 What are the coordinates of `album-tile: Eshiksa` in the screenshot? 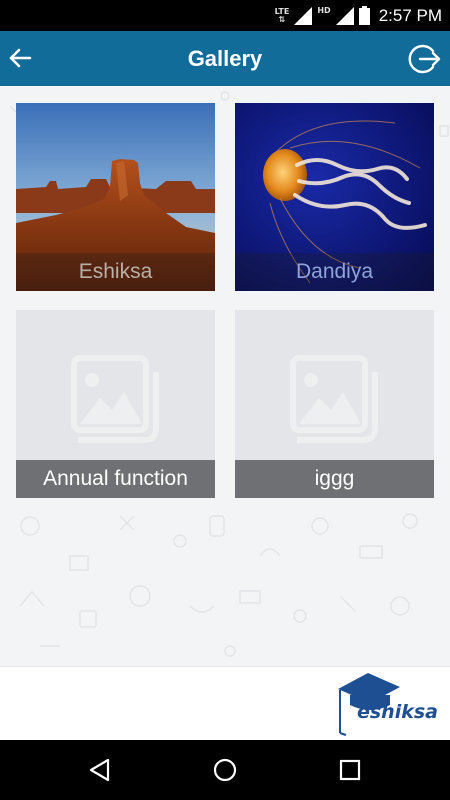 It's located at (115, 197).